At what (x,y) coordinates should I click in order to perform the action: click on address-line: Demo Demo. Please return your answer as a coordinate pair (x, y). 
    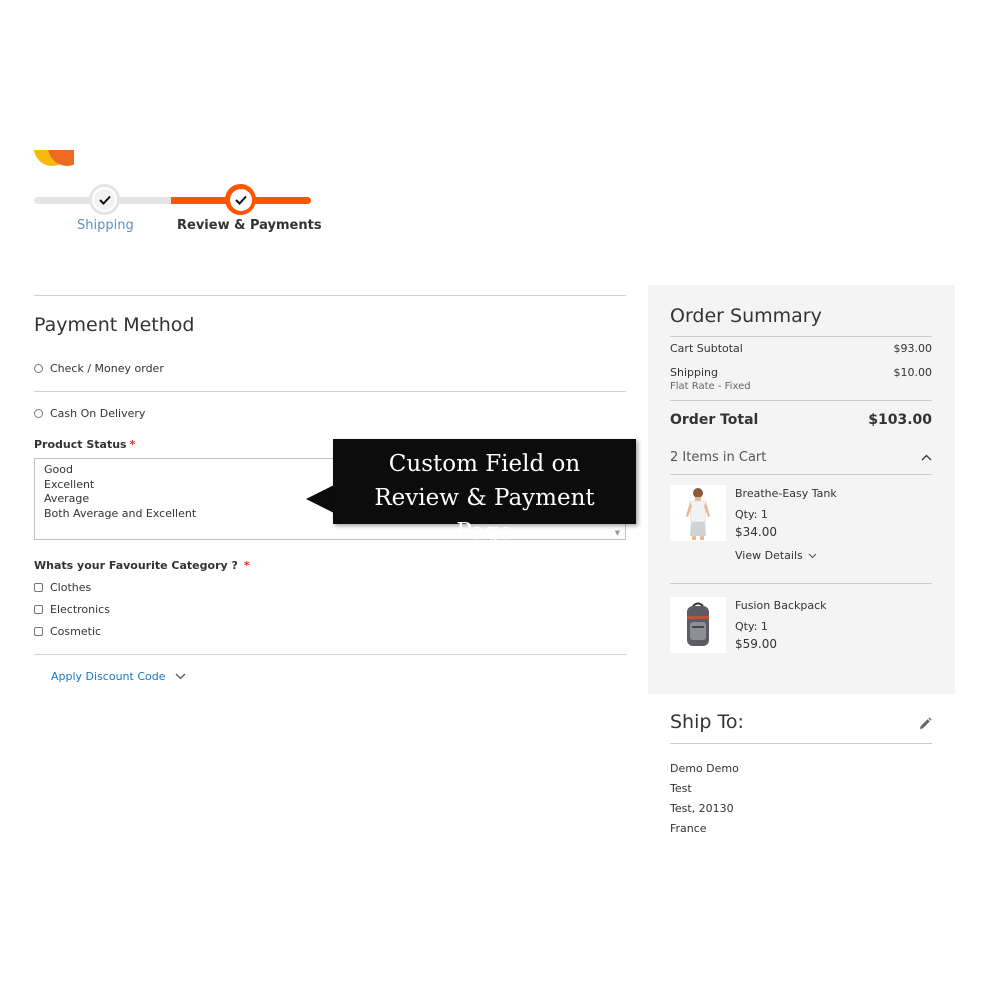
    Looking at the image, I should click on (704, 768).